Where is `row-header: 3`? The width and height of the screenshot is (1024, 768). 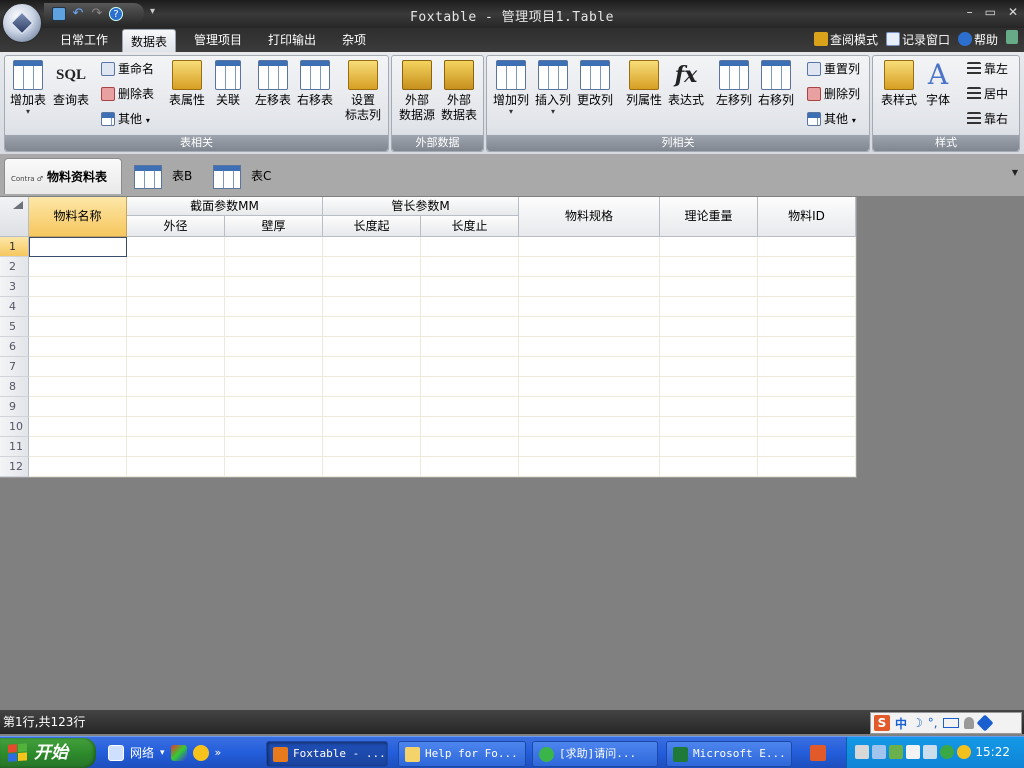
row-header: 3 is located at coordinates (14, 287).